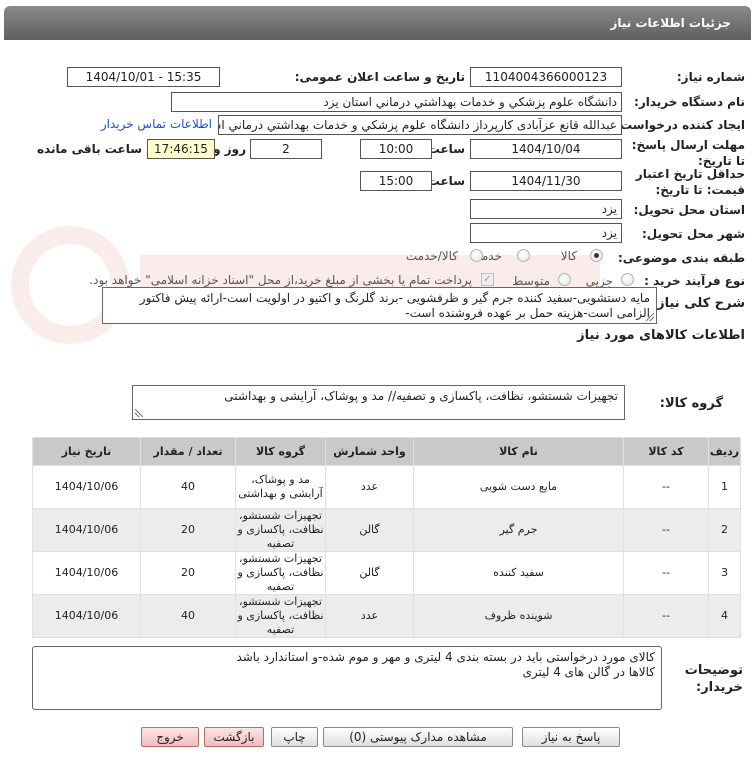  Describe the element at coordinates (294, 737) in the screenshot. I see `print-button: چاپ` at that location.